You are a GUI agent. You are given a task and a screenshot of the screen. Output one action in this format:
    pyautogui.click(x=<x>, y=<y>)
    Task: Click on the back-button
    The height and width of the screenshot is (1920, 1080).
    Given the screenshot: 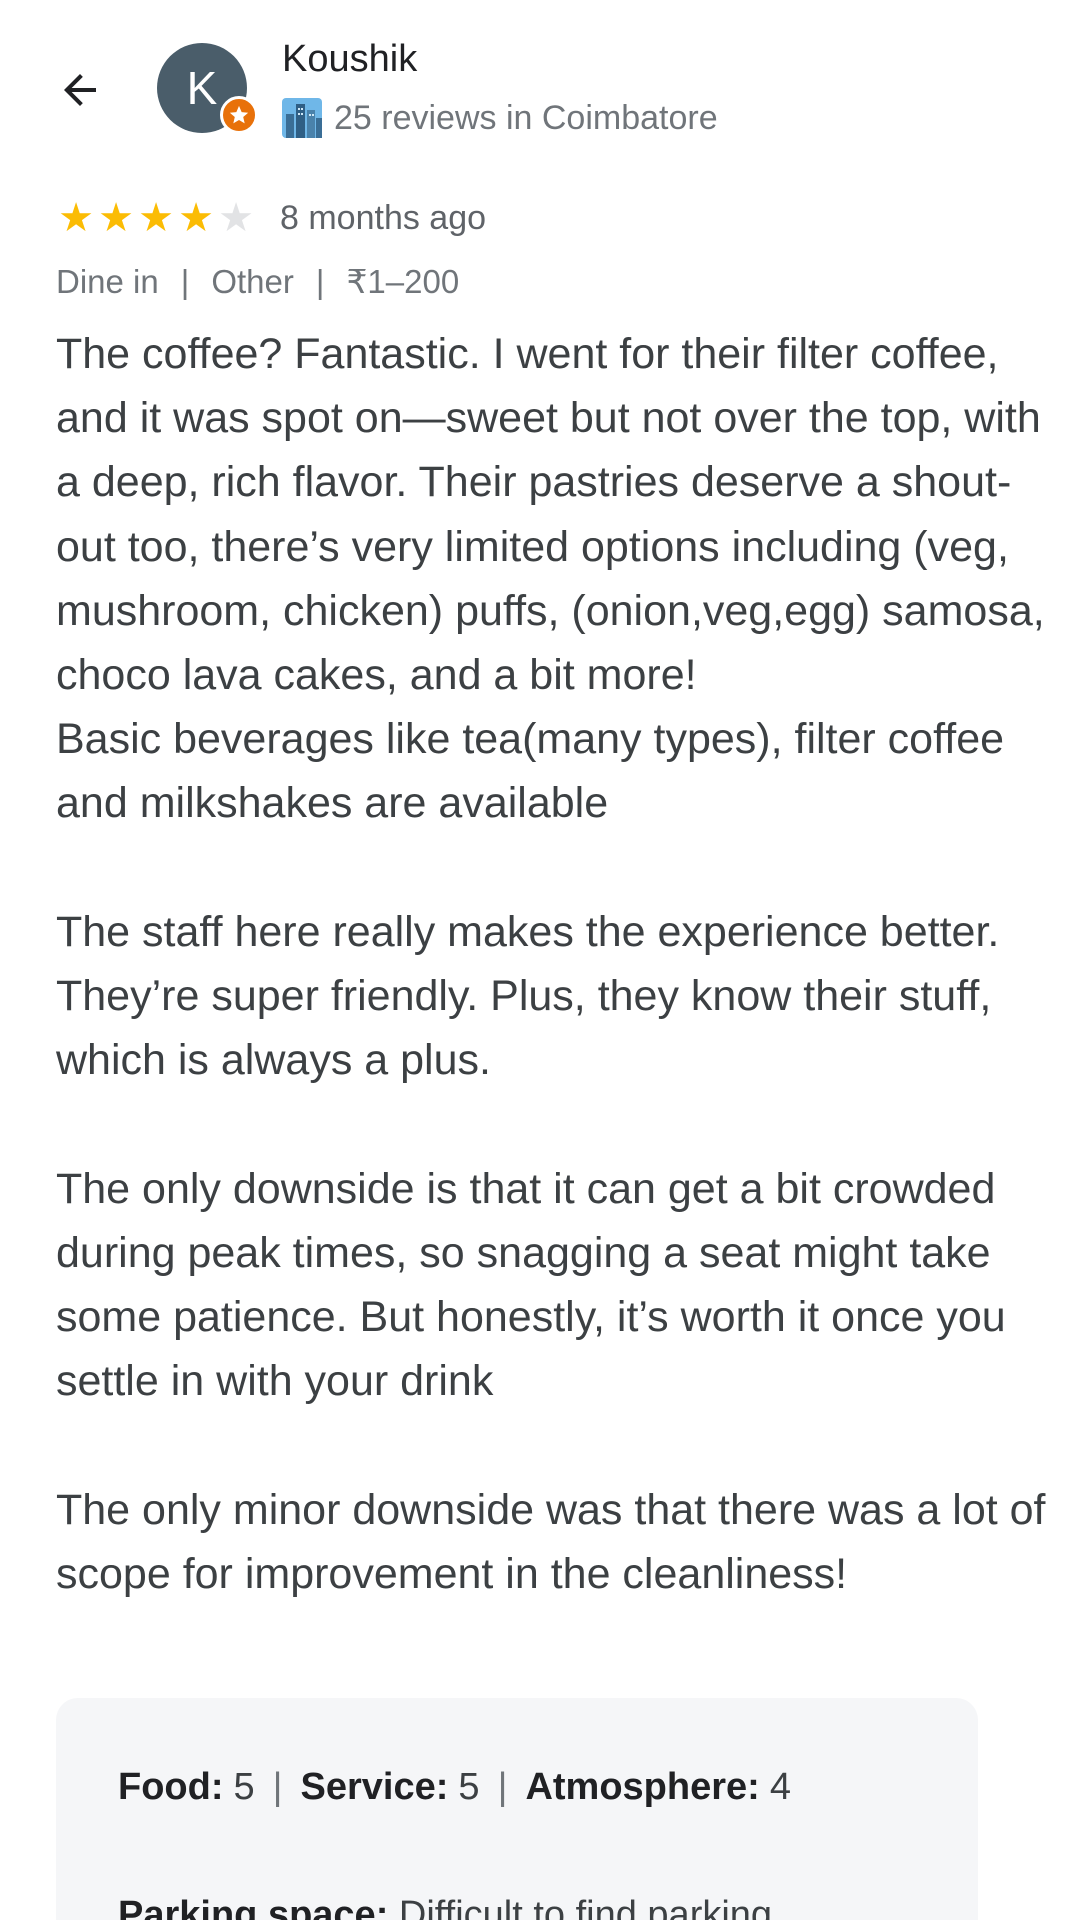 What is the action you would take?
    pyautogui.click(x=80, y=90)
    